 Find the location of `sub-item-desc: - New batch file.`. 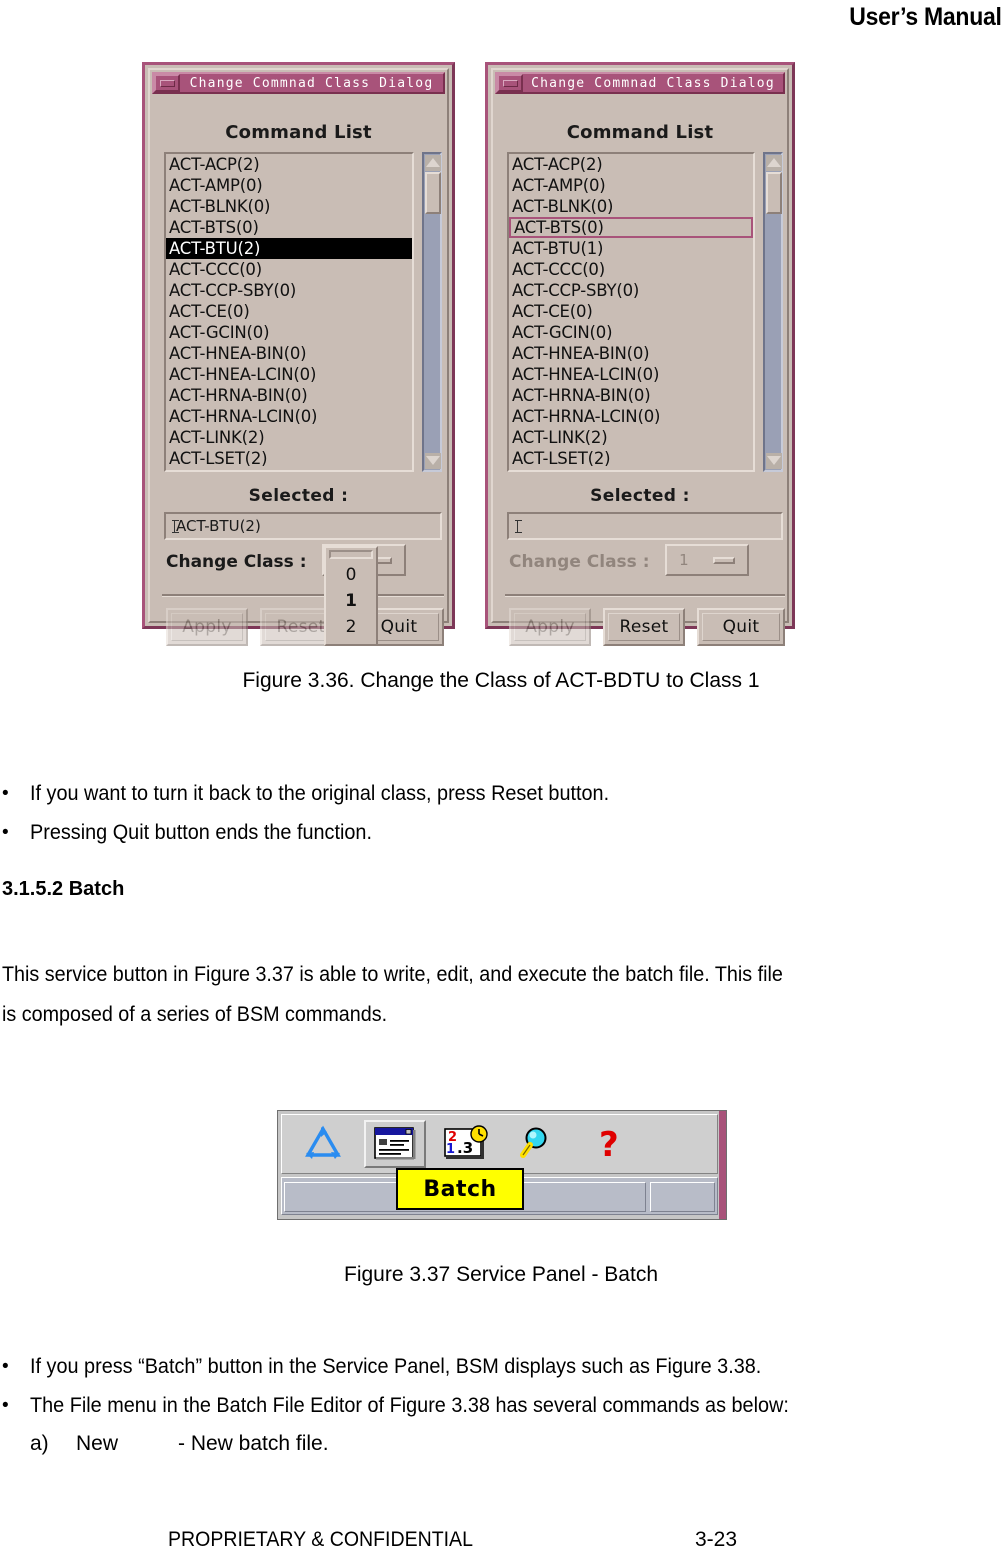

sub-item-desc: - New batch file. is located at coordinates (253, 1443).